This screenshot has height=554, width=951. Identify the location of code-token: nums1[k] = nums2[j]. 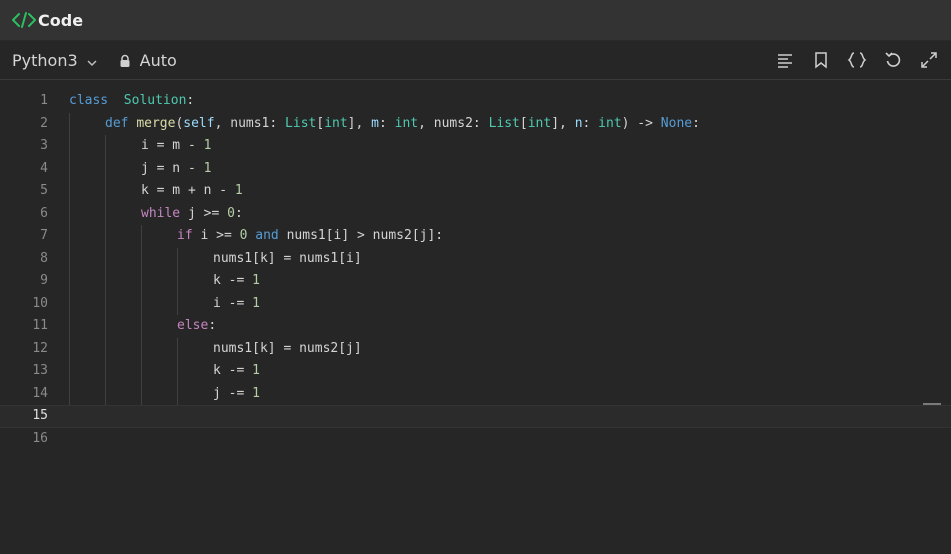
(287, 348).